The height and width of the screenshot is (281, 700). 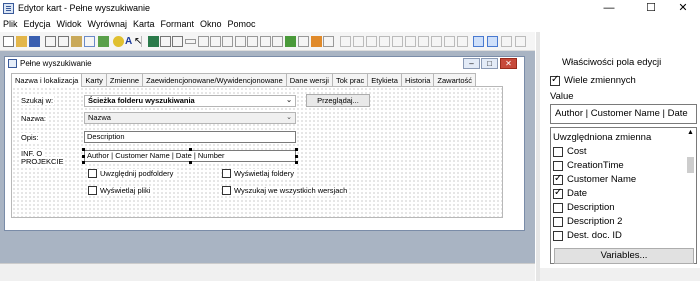 I want to click on menu-plik: Plik, so click(x=10, y=24).